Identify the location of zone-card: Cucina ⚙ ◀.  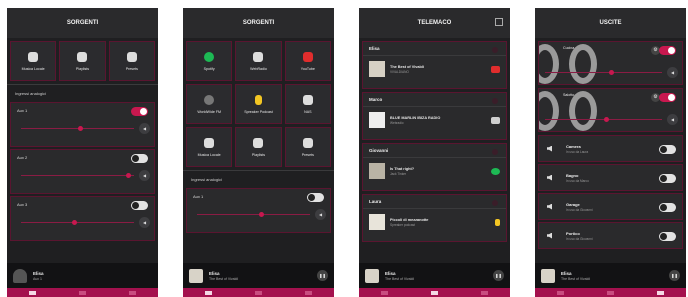
(610, 63).